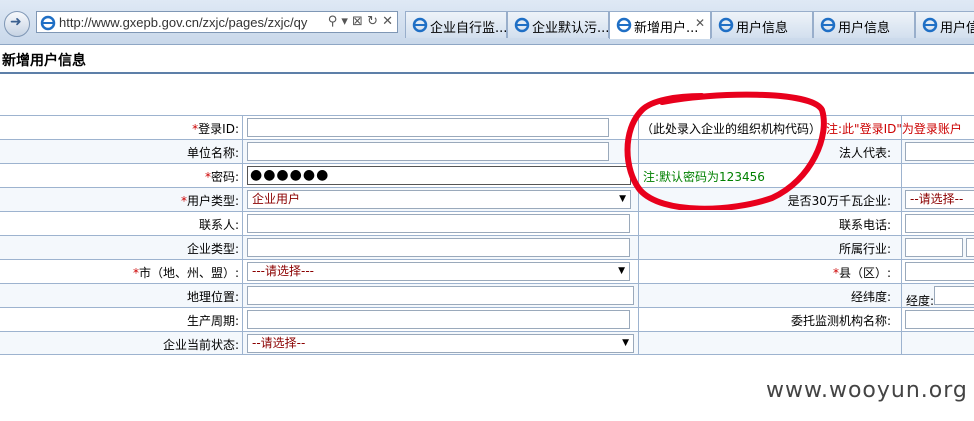 This screenshot has width=974, height=421. Describe the element at coordinates (48, 23) in the screenshot. I see `ie-page-icon` at that location.